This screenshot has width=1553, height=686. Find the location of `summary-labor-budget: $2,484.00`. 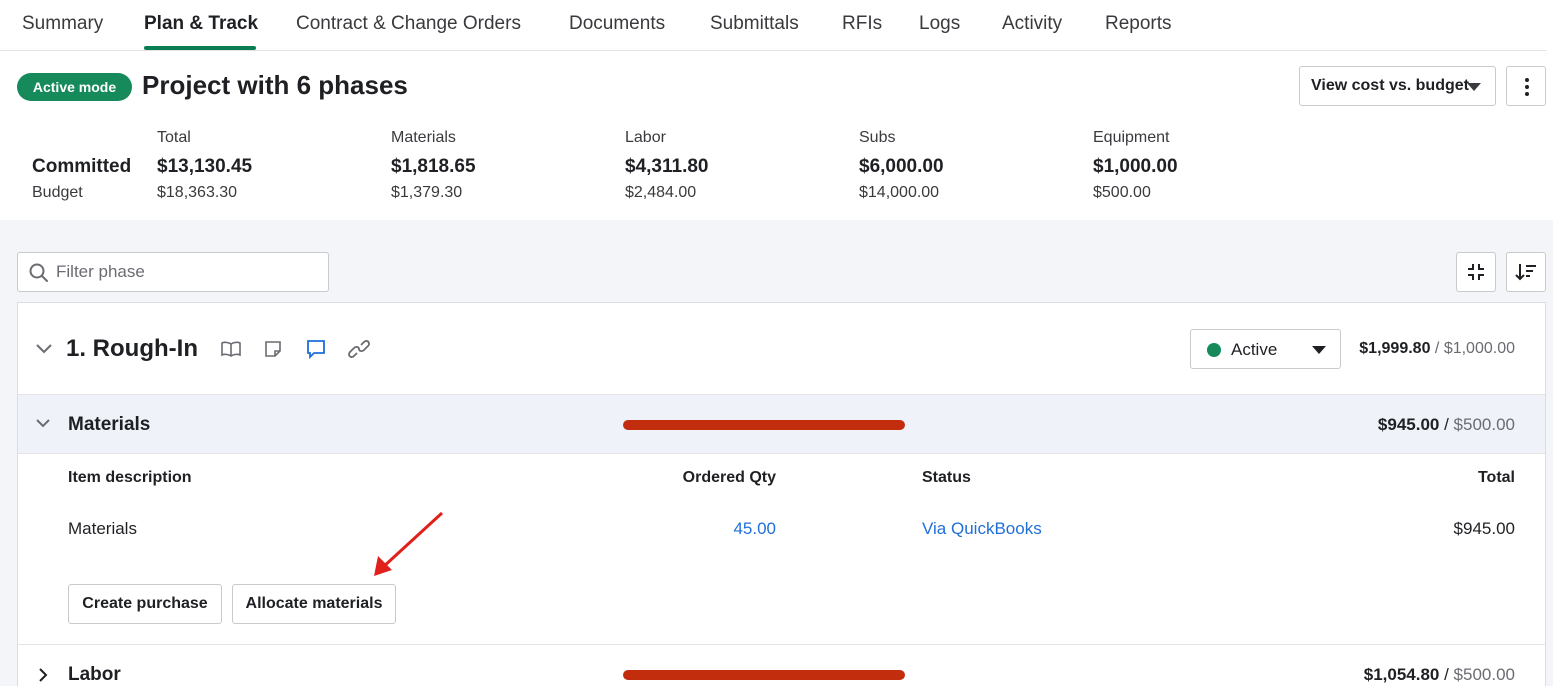

summary-labor-budget: $2,484.00 is located at coordinates (661, 192).